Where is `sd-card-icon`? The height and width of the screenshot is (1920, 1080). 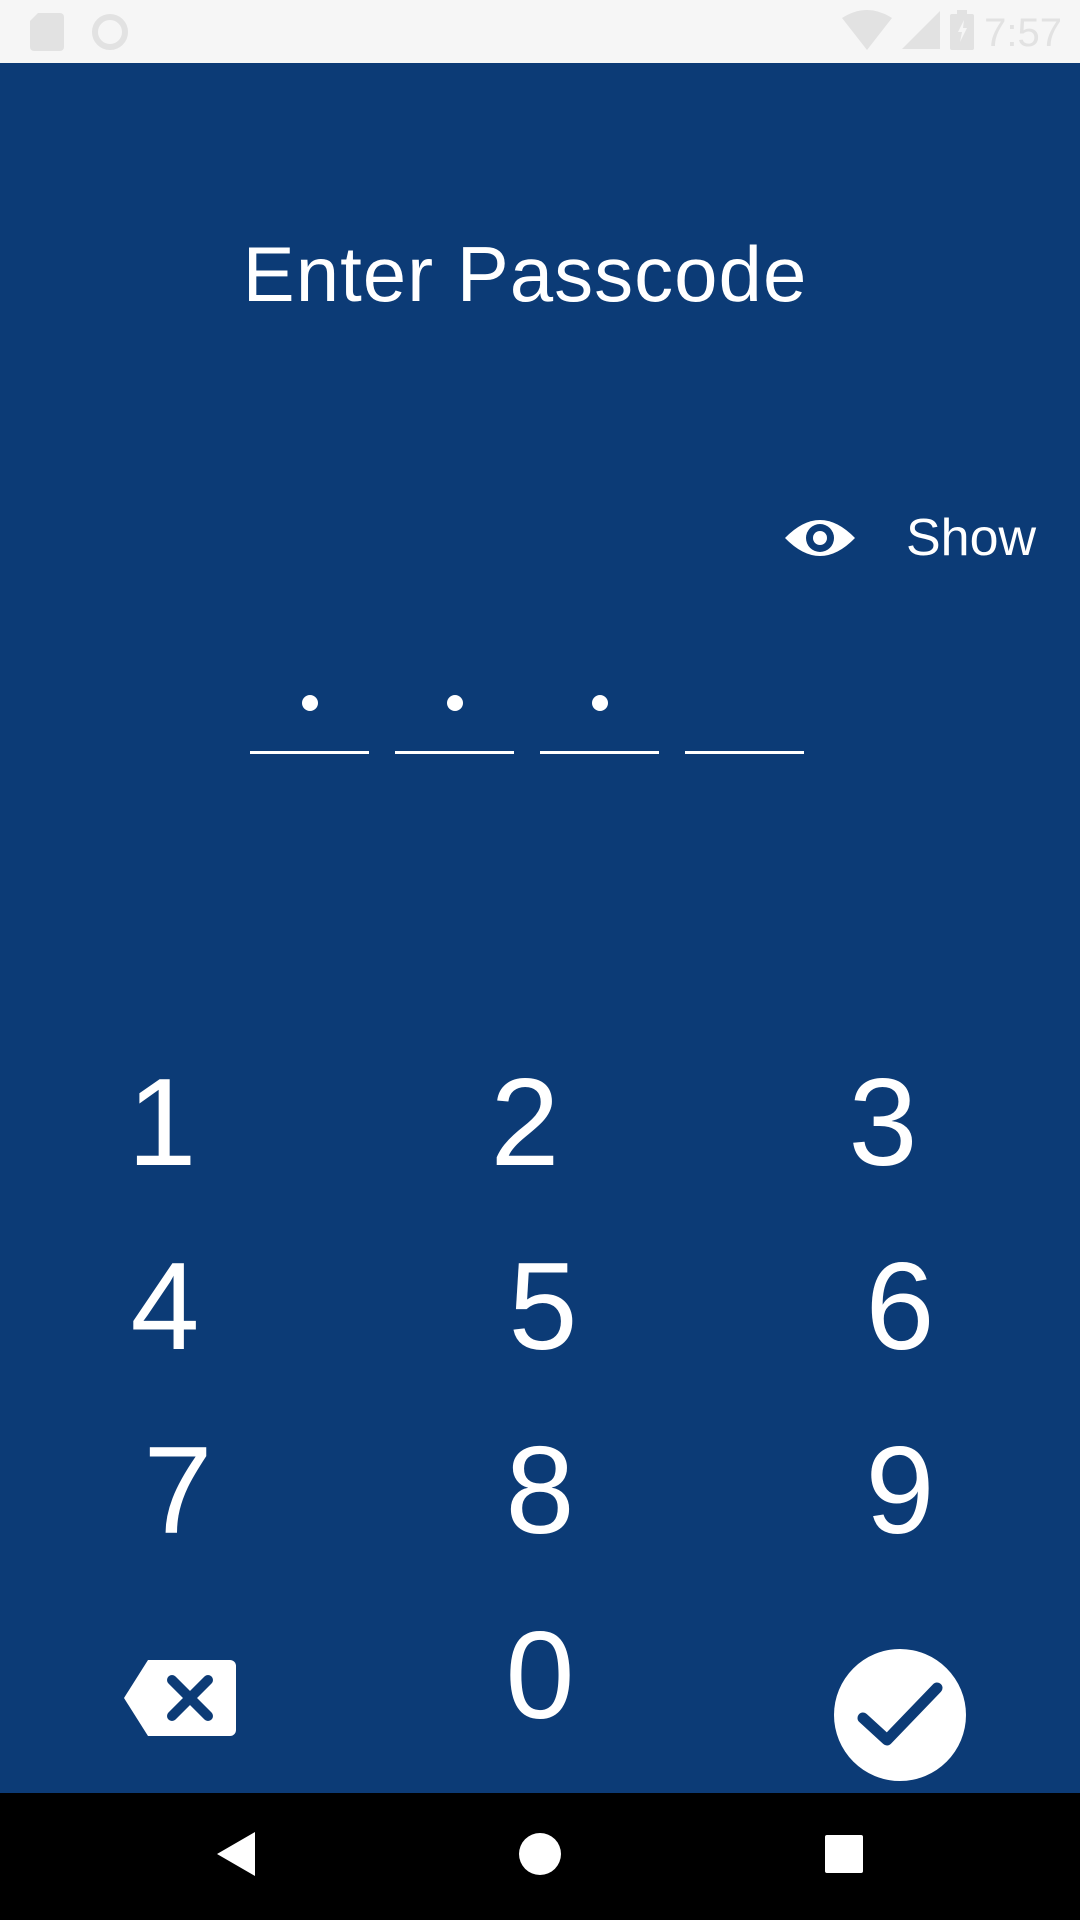
sd-card-icon is located at coordinates (47, 34).